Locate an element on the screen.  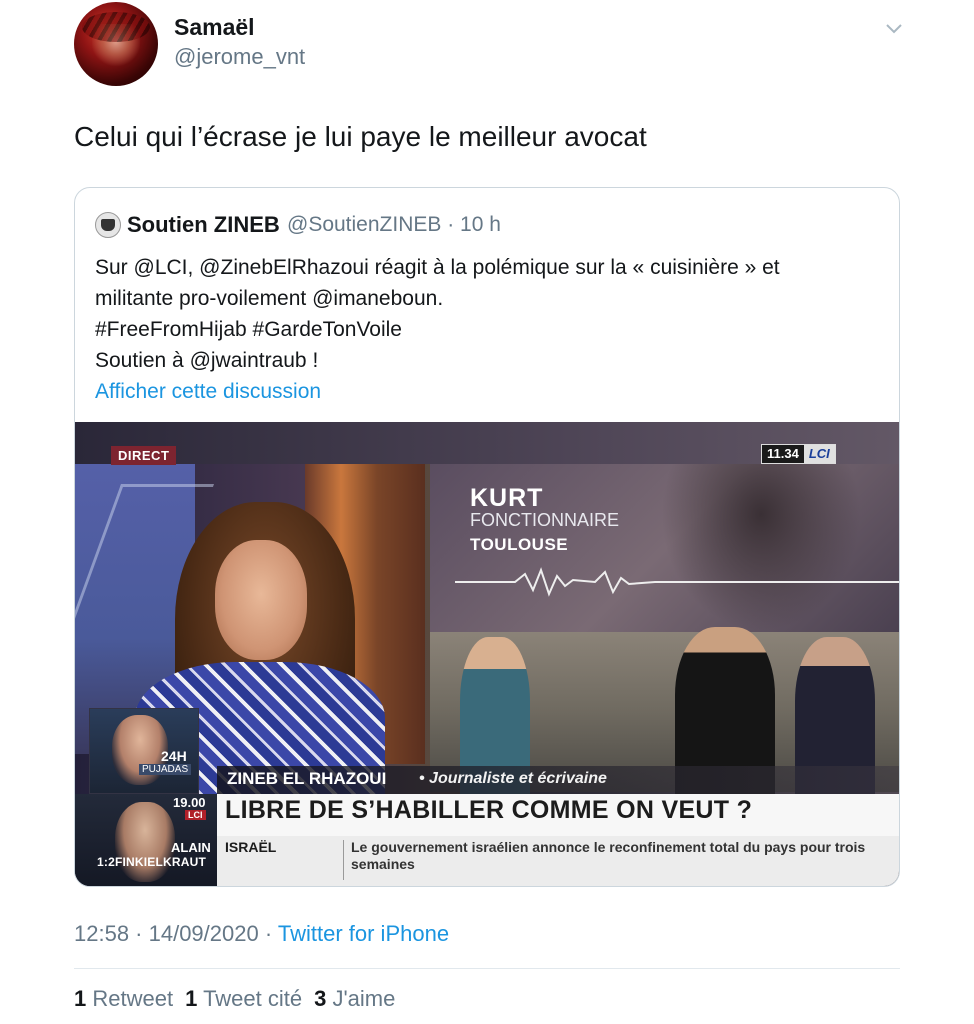
guest-city: TOULOUSE is located at coordinates (519, 544).